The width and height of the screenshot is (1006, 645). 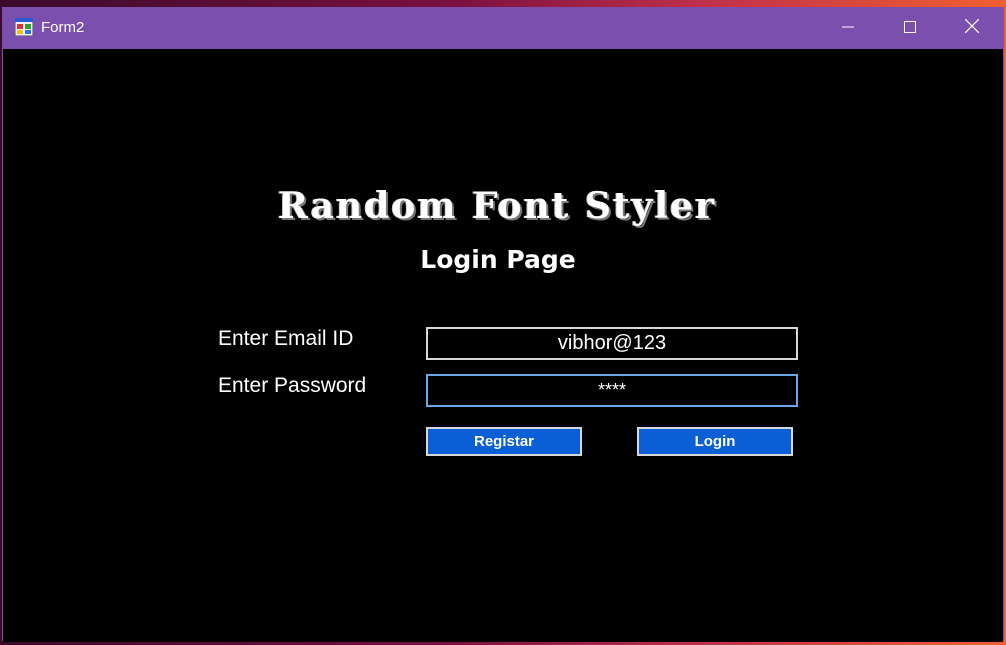 What do you see at coordinates (24, 27) in the screenshot?
I see `form-app-icon` at bounding box center [24, 27].